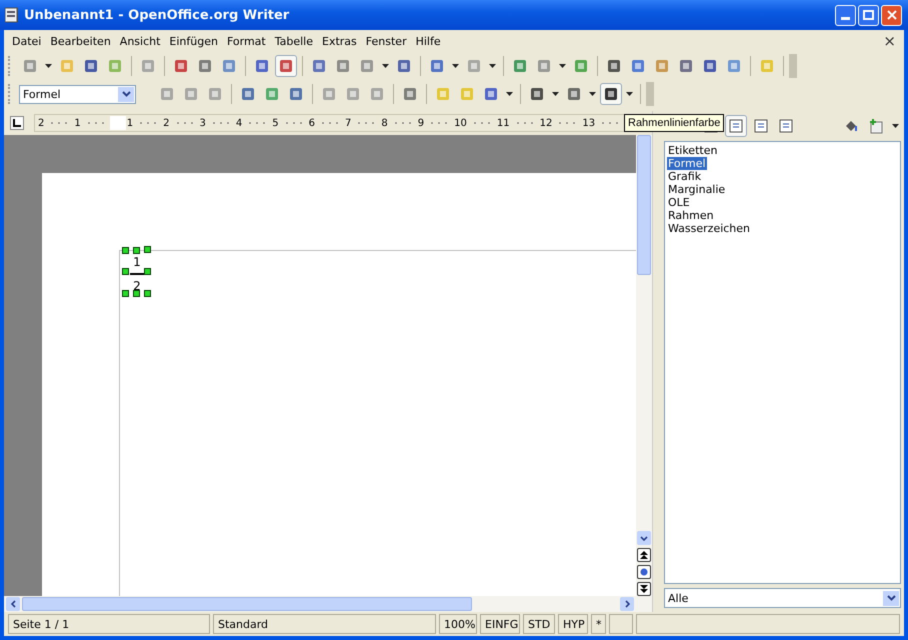 The height and width of the screenshot is (640, 908). Describe the element at coordinates (109, 624) in the screenshot. I see `status-field: Seite 1 / 1` at that location.